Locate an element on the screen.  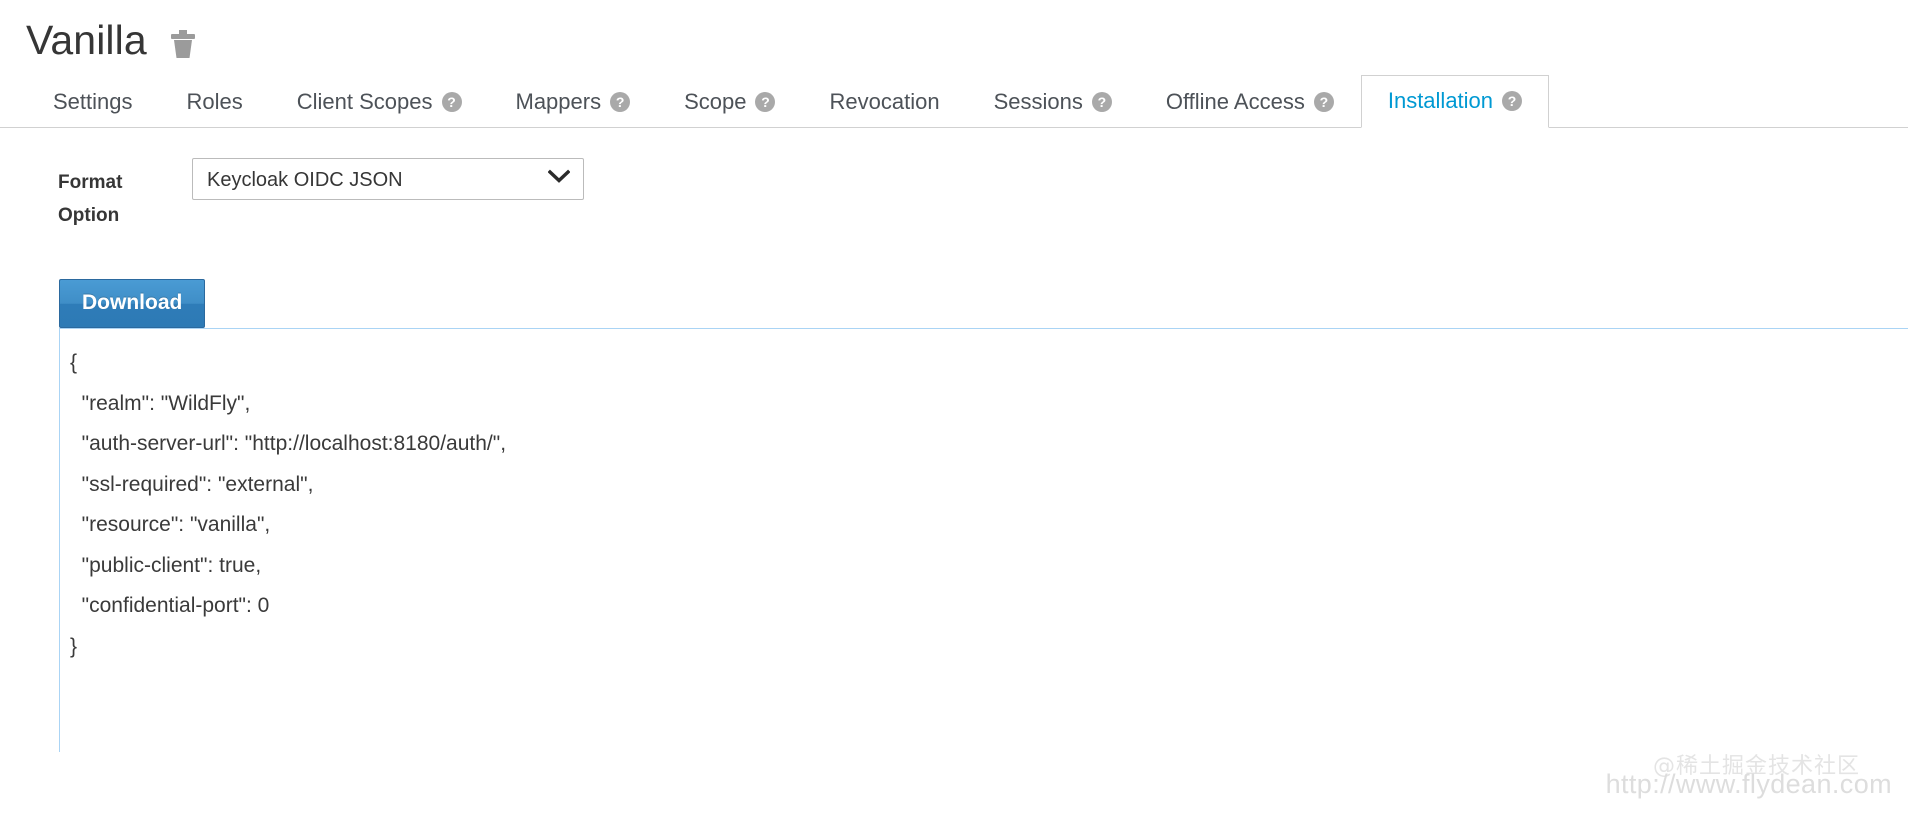
tab-label: Revocation is located at coordinates (884, 101).